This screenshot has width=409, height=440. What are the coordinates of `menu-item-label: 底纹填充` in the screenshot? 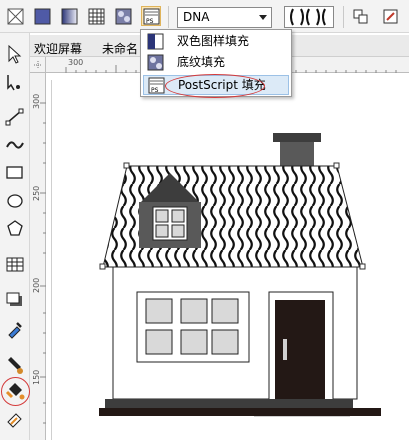 It's located at (201, 62).